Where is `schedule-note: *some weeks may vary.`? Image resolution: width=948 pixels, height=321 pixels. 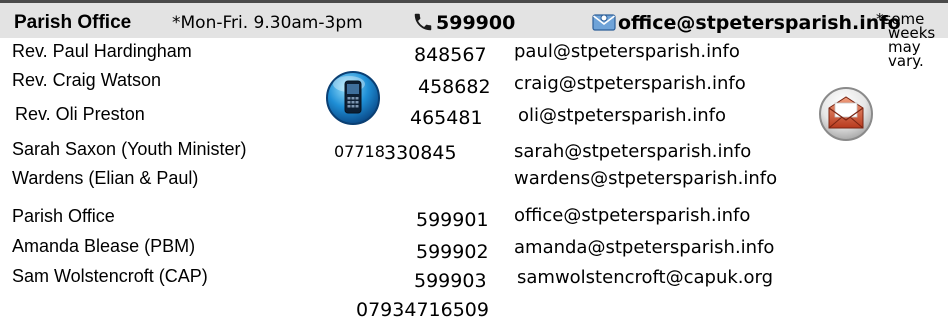
schedule-note: *some weeks may vary. is located at coordinates (905, 41).